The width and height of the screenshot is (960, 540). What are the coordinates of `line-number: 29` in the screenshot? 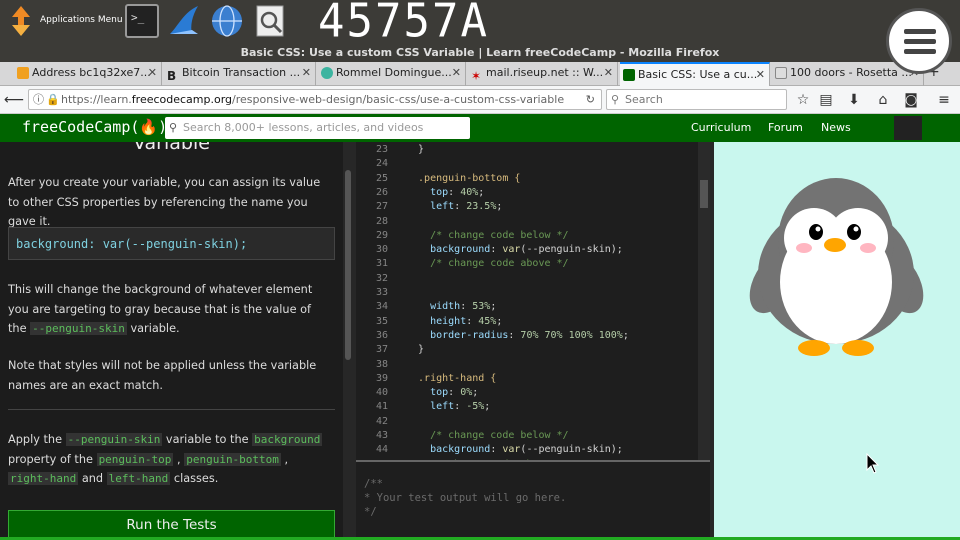 It's located at (381, 235).